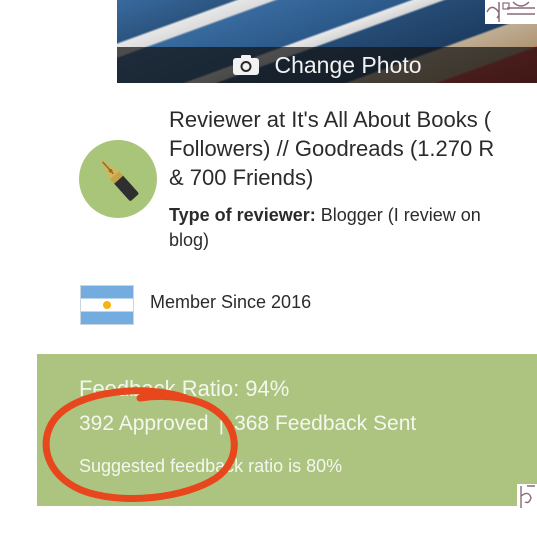 The width and height of the screenshot is (537, 537). What do you see at coordinates (400, 215) in the screenshot?
I see `reviewer-type-value: Blogger (I review on` at bounding box center [400, 215].